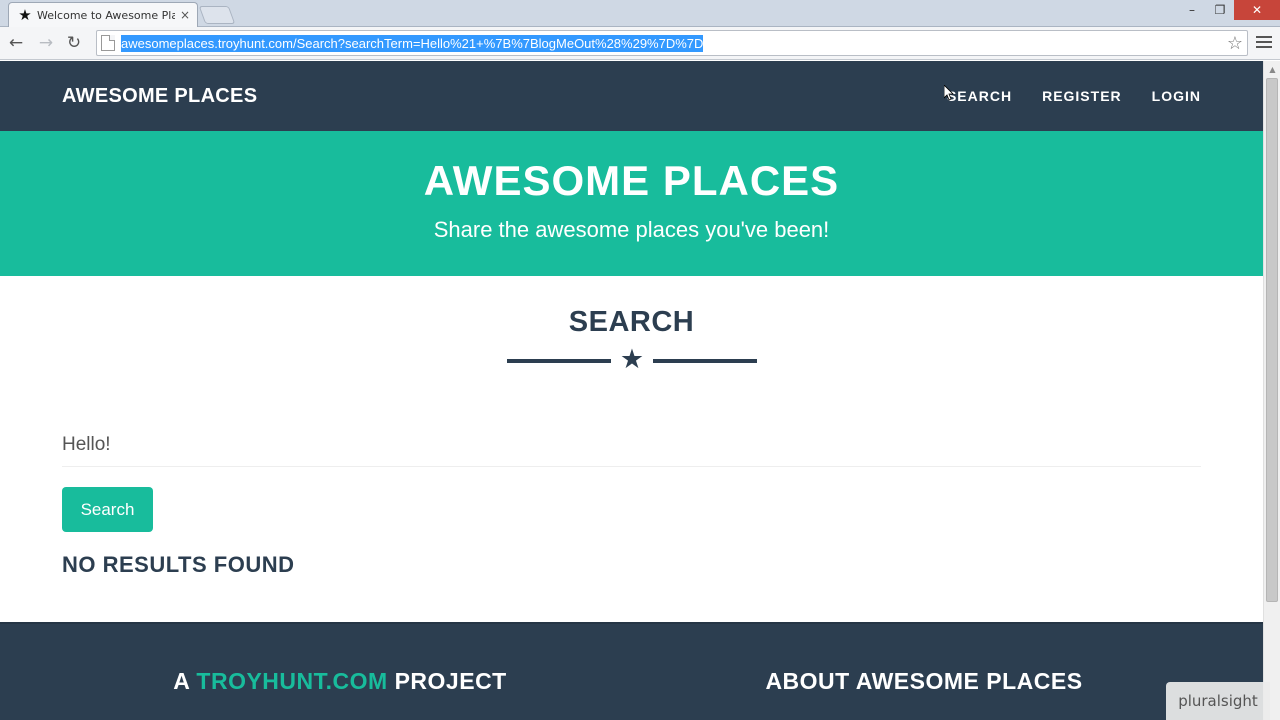 The height and width of the screenshot is (720, 1280). Describe the element at coordinates (631, 445) in the screenshot. I see `search-input` at that location.